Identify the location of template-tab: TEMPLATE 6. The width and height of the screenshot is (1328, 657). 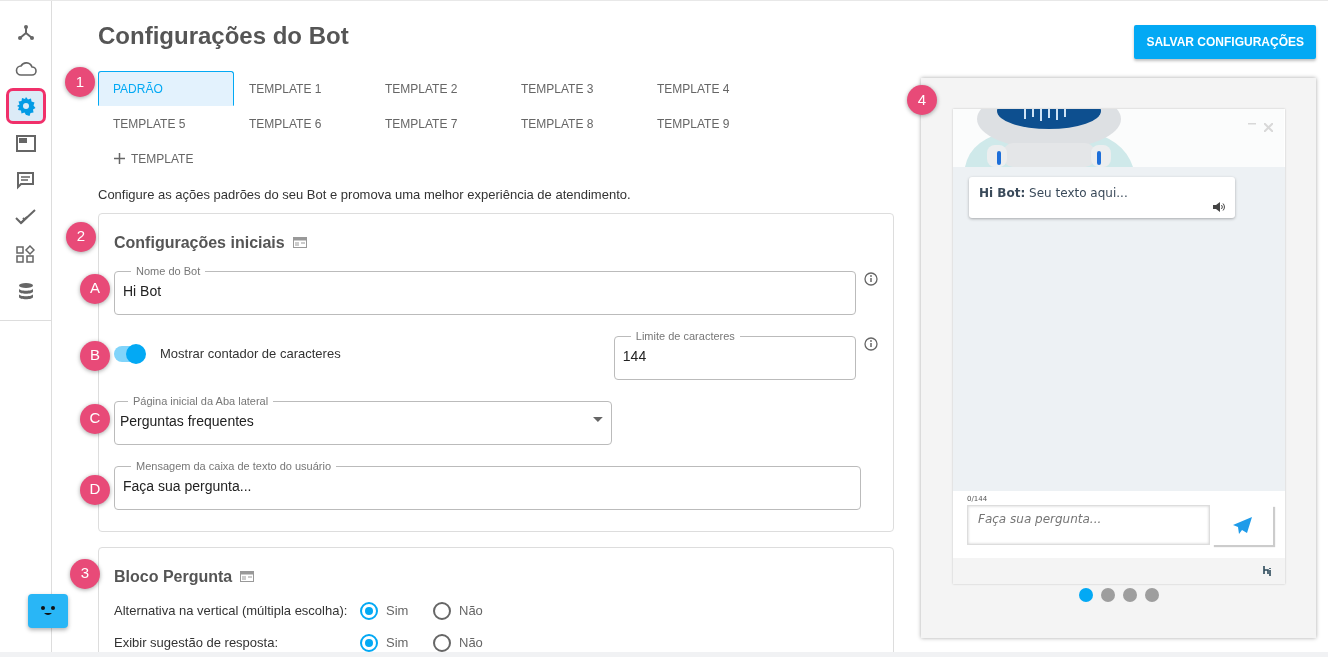
(302, 123).